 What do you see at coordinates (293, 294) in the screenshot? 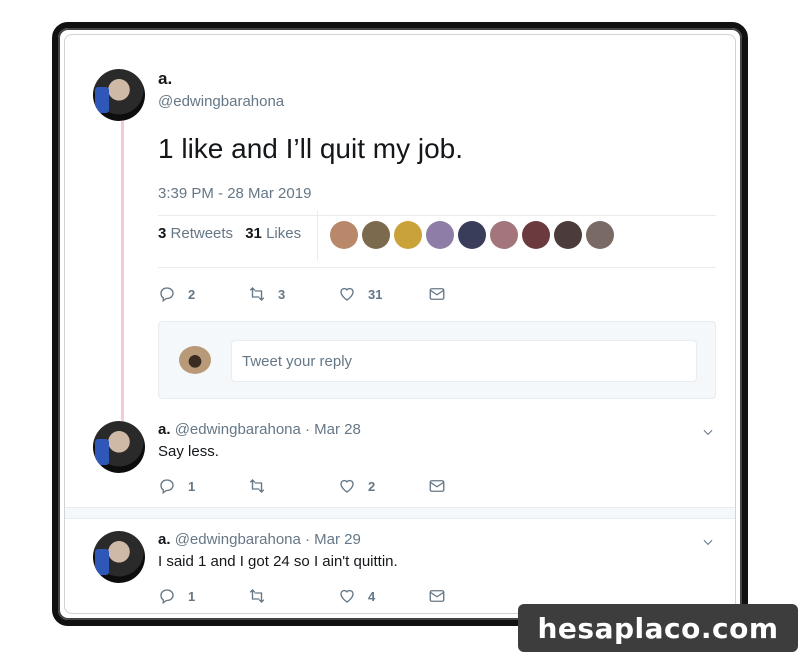
I see `retweet-button: 3` at bounding box center [293, 294].